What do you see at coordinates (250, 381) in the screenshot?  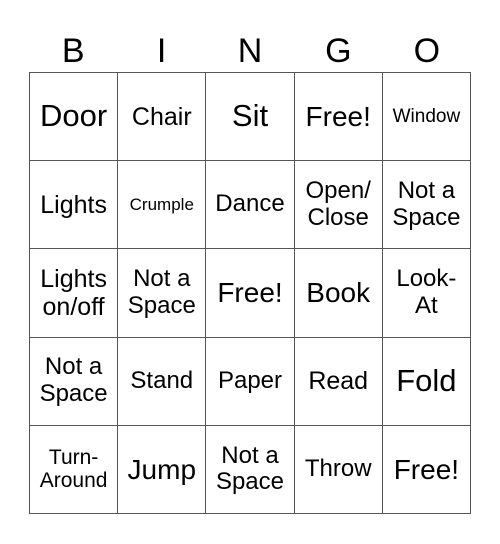 I see `bingo-cell: Paper` at bounding box center [250, 381].